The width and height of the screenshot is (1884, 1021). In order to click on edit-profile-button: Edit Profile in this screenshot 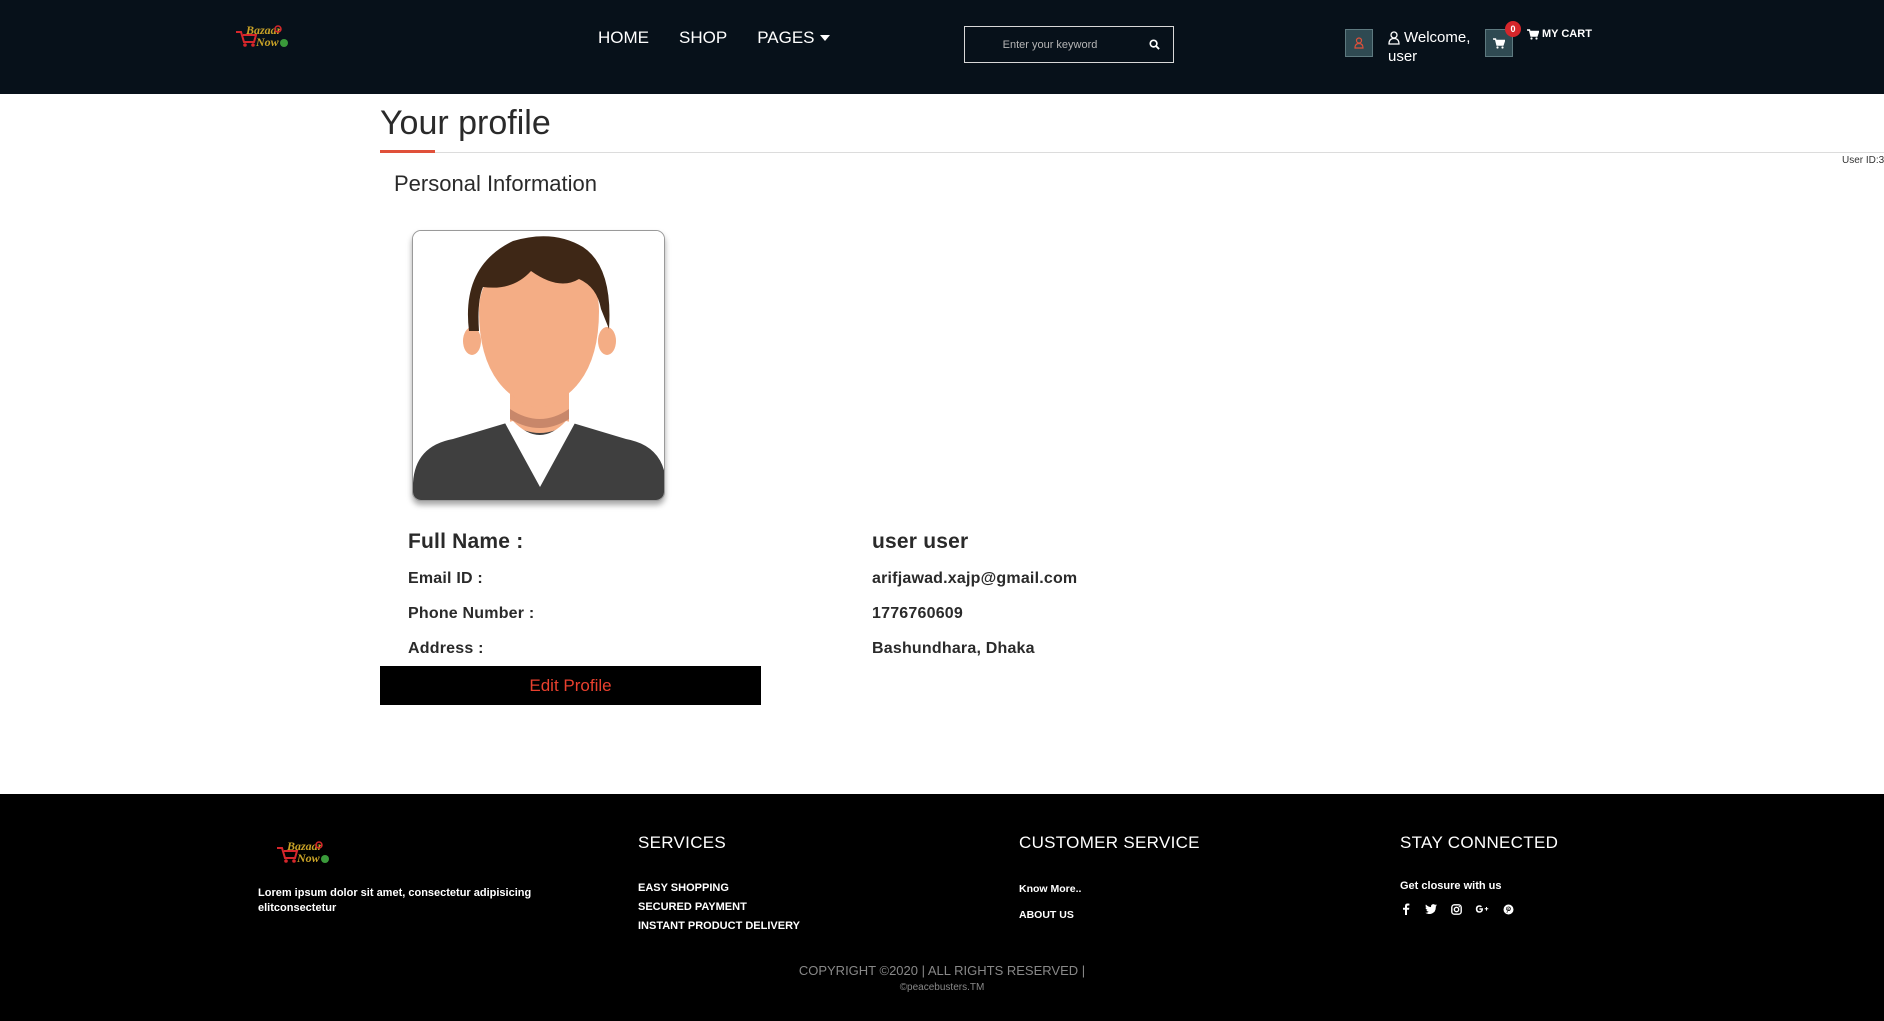, I will do `click(570, 685)`.